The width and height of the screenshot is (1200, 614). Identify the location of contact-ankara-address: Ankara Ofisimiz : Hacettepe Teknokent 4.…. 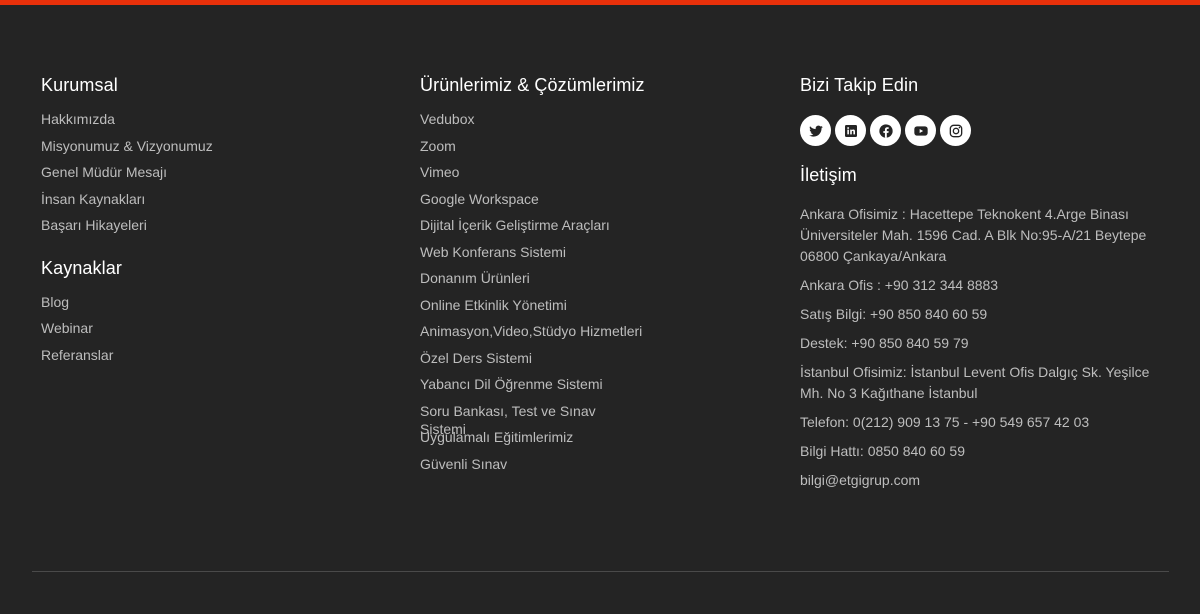
(973, 235).